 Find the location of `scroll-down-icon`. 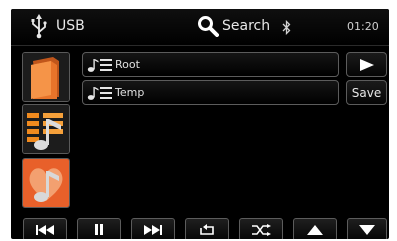

scroll-down-icon is located at coordinates (367, 229).